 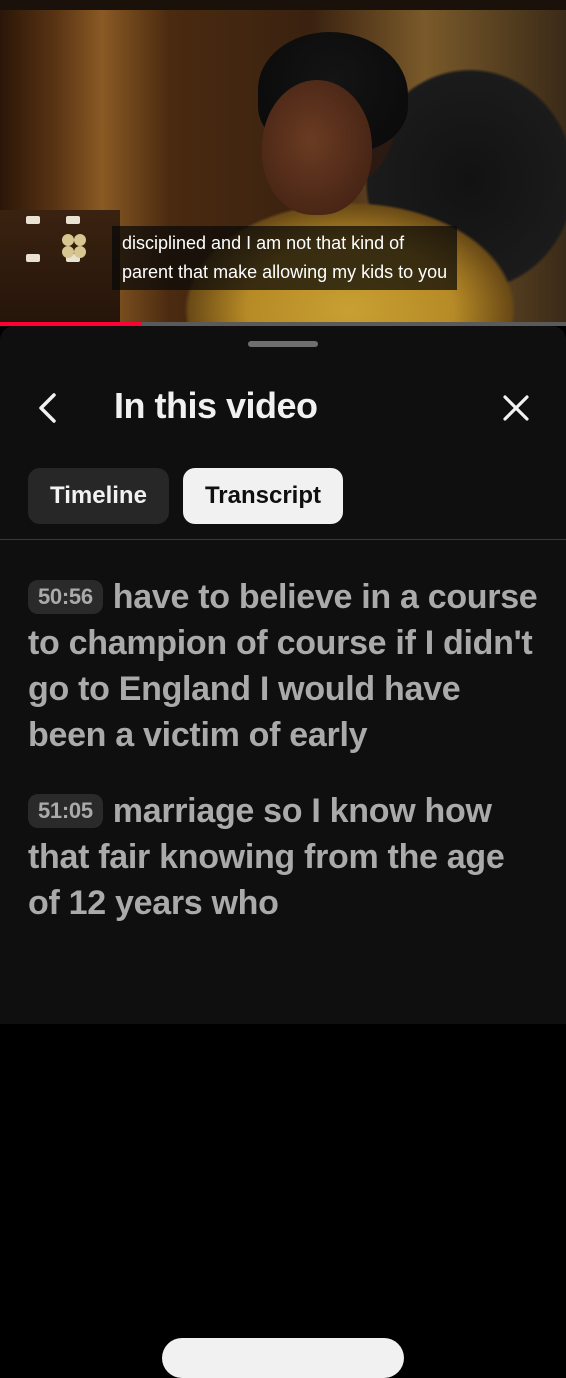 I want to click on video-person-face, so click(x=317, y=147).